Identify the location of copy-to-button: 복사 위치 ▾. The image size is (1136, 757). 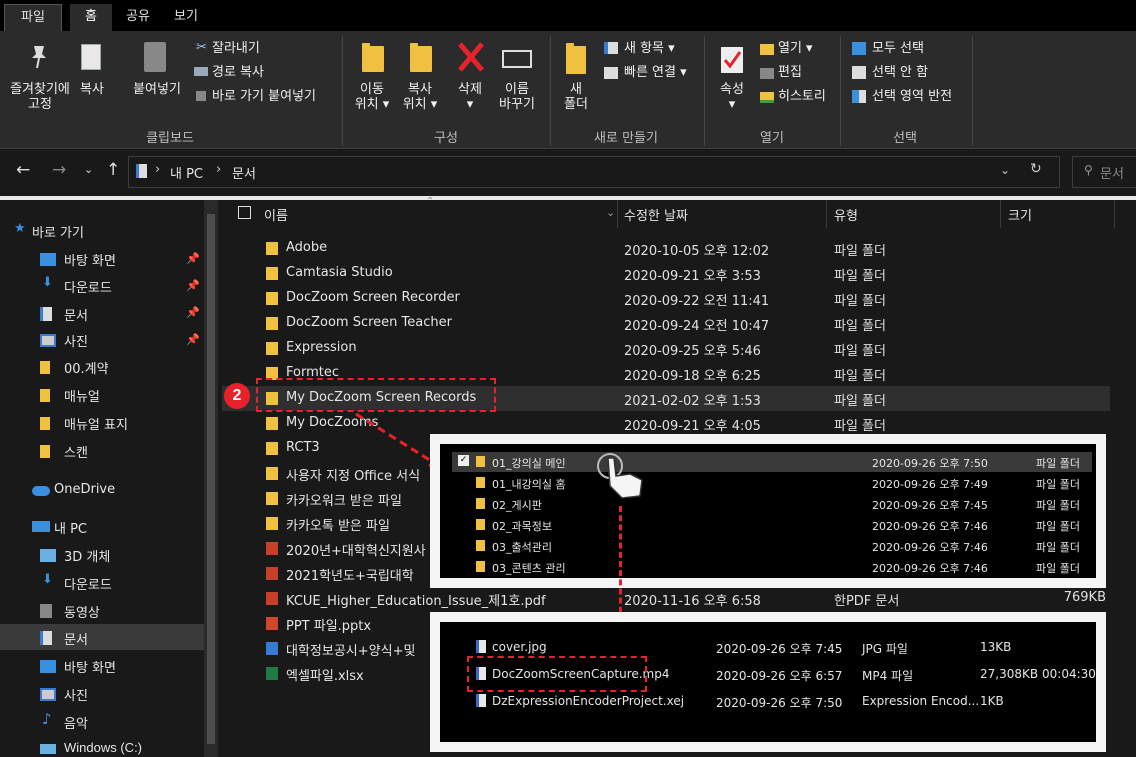
(420, 97).